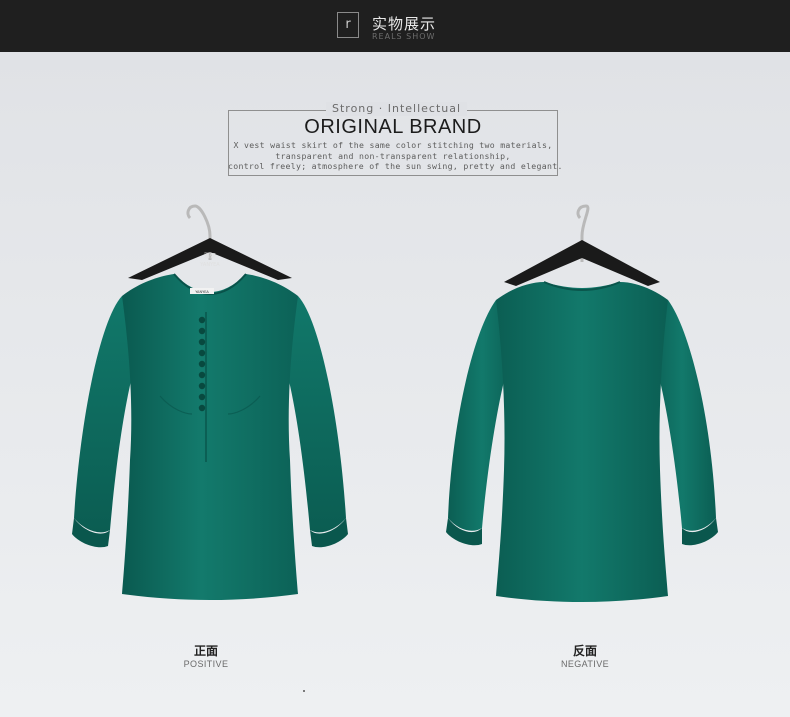  Describe the element at coordinates (404, 24) in the screenshot. I see `section-title: 实物展示` at that location.